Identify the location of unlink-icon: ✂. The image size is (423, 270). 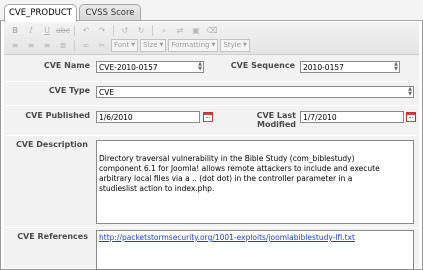
(102, 46).